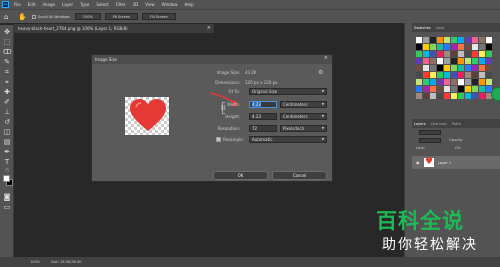 The image size is (500, 267). I want to click on eraser-tool-icon: ◫, so click(7, 132).